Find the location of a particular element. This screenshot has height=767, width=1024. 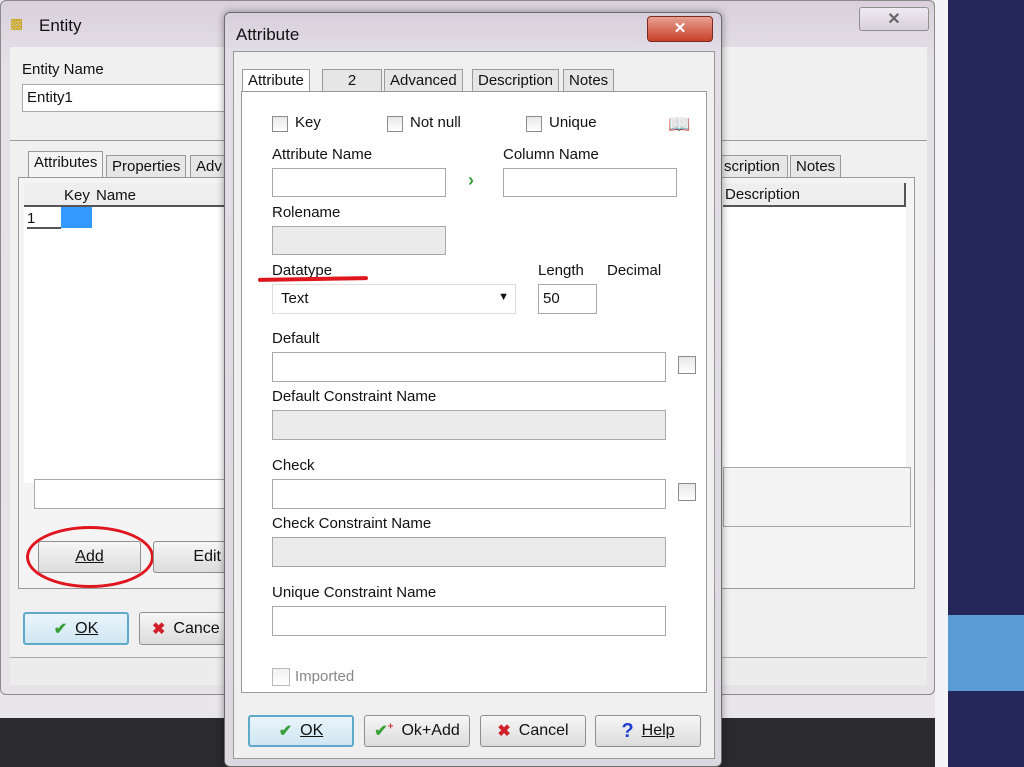

grid-row-number: 1 is located at coordinates (44, 219).